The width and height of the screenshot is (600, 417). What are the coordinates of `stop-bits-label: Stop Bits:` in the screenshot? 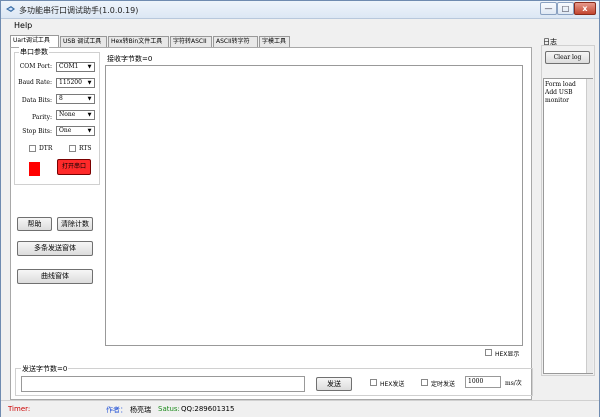 It's located at (37, 131).